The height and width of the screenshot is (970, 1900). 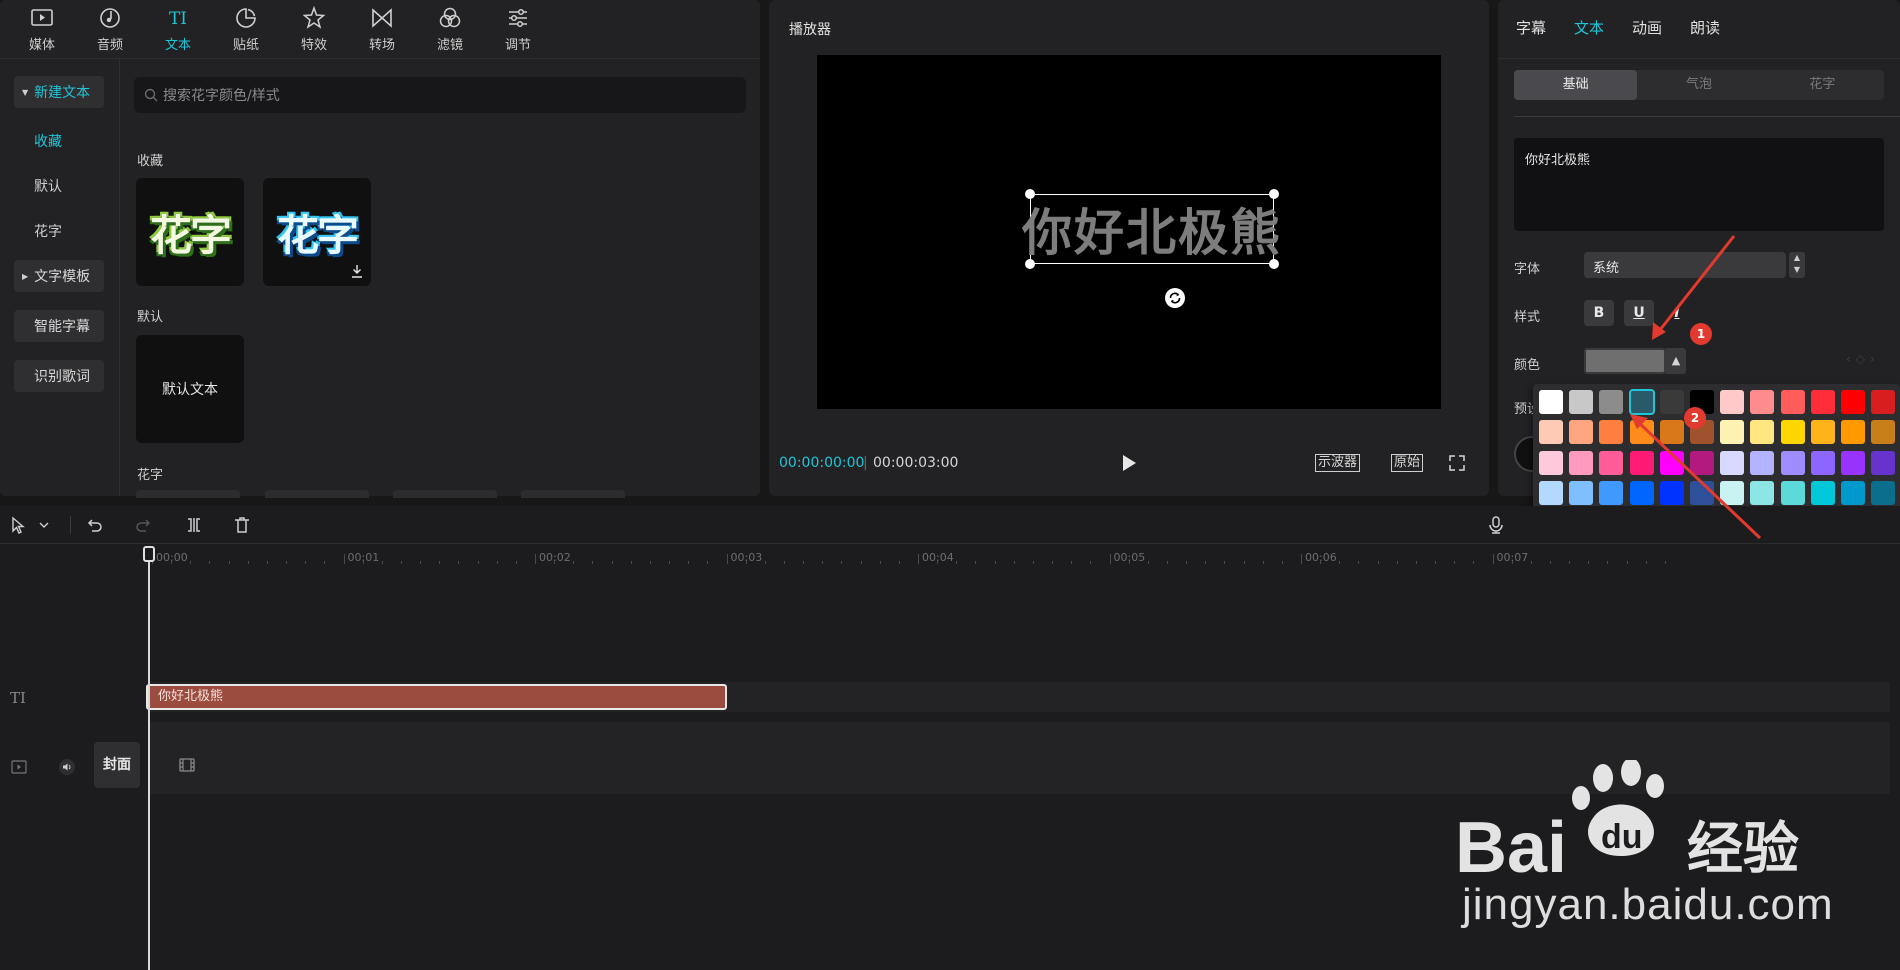 I want to click on tab-animation: 动画, so click(x=1647, y=29).